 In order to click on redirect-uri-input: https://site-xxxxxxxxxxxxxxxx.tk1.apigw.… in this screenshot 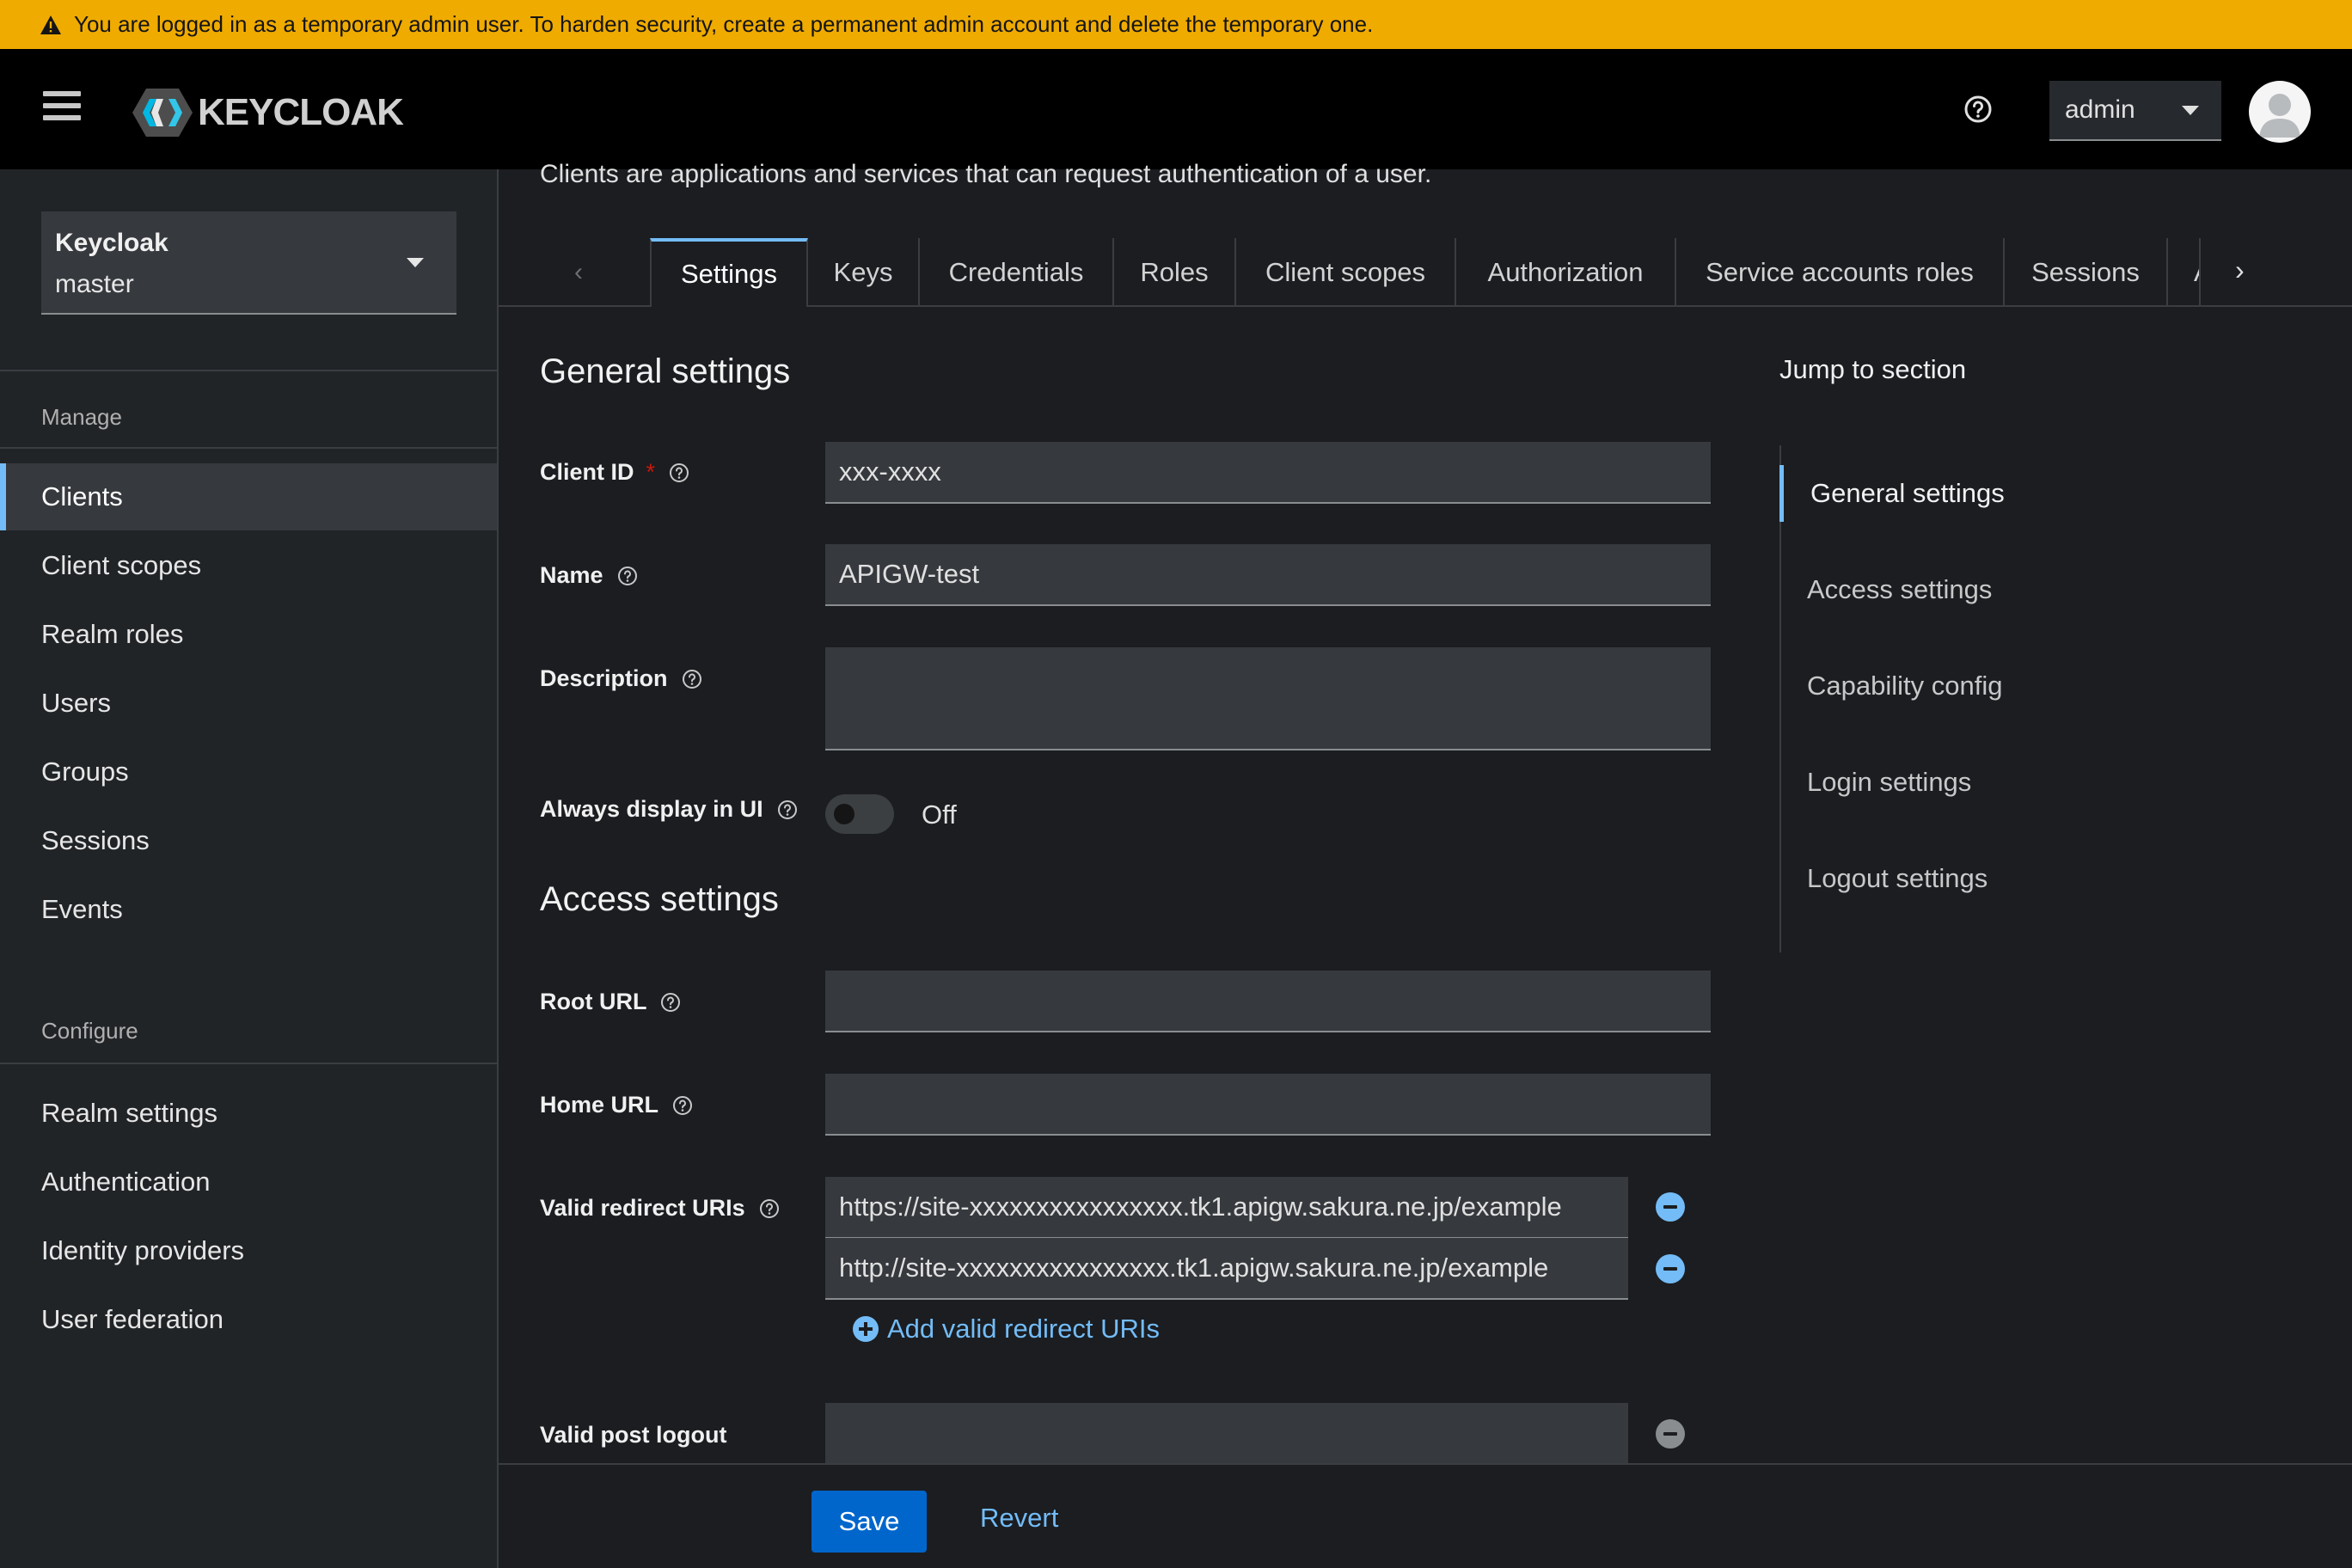, I will do `click(1226, 1208)`.